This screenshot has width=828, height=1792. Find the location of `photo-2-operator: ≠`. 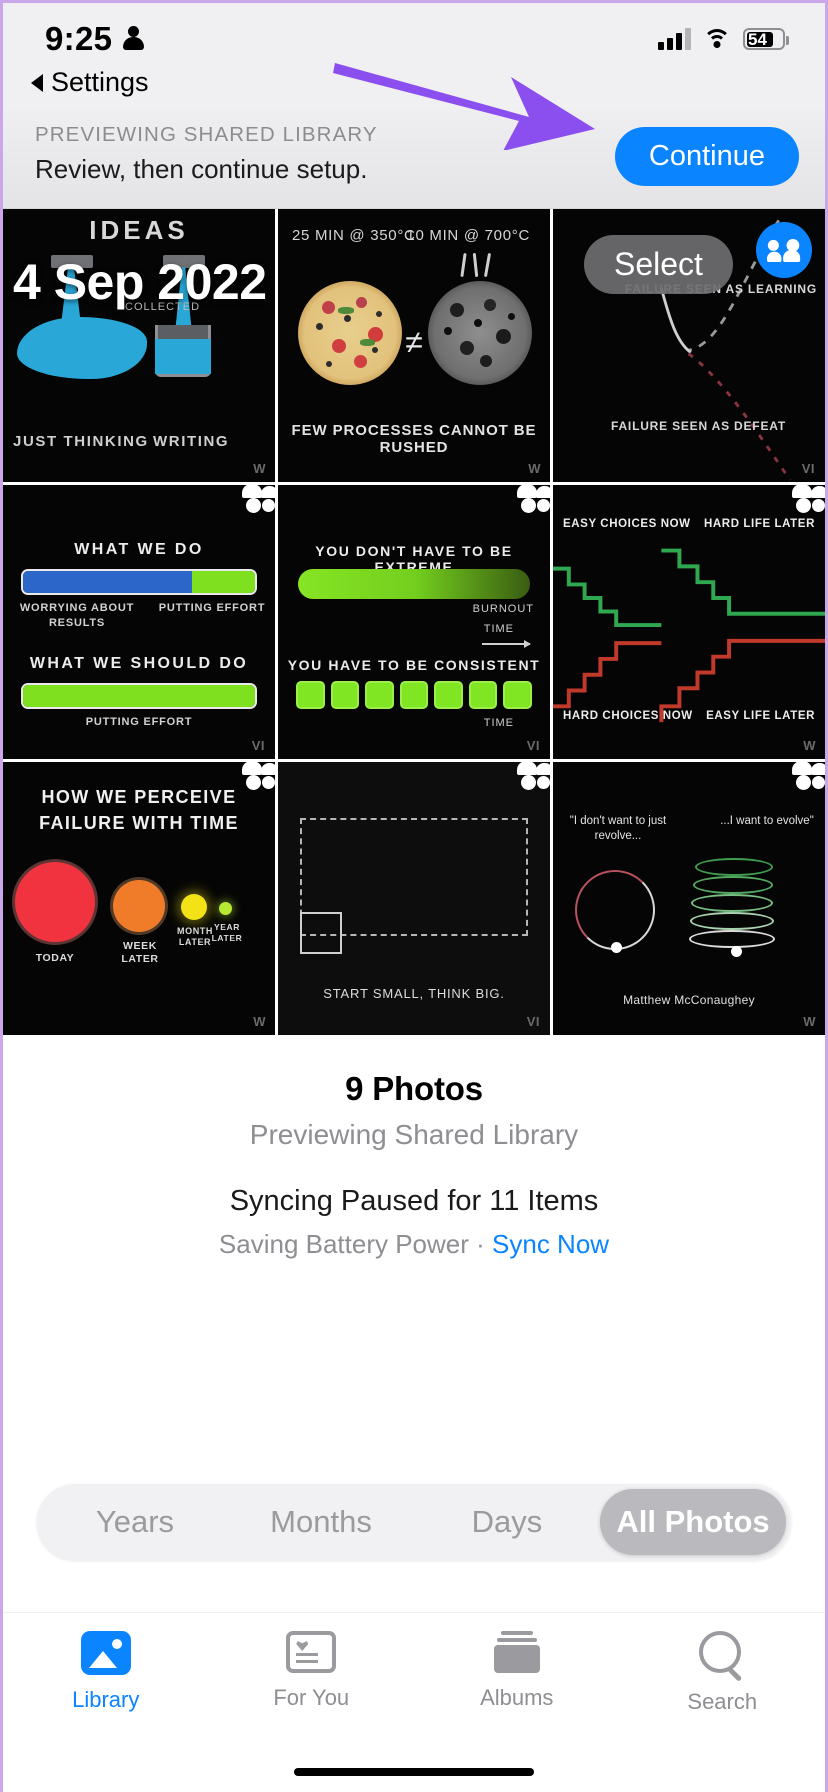

photo-2-operator: ≠ is located at coordinates (414, 342).